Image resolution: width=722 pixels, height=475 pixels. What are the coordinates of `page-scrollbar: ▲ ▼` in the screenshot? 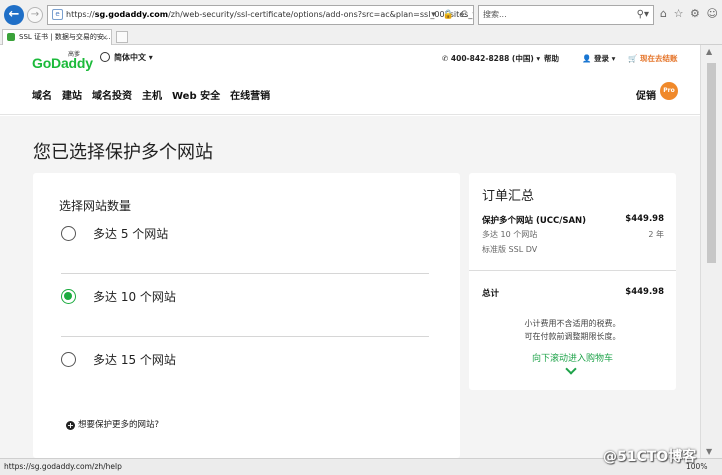 It's located at (711, 251).